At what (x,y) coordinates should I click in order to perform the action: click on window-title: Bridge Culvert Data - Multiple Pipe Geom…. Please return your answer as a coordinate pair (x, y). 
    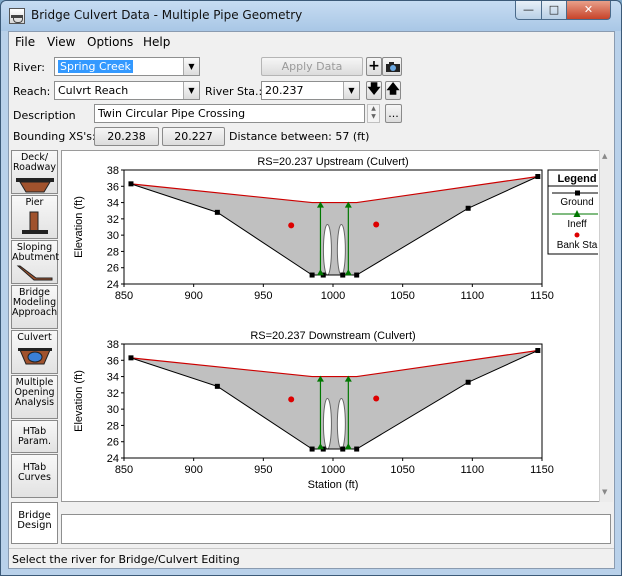
    Looking at the image, I should click on (167, 15).